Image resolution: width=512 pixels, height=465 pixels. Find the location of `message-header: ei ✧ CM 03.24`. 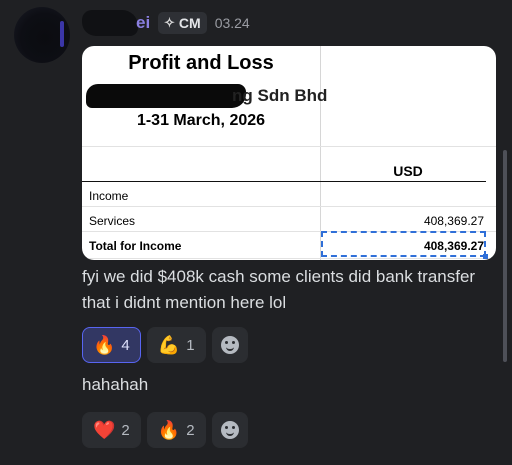

message-header: ei ✧ CM 03.24 is located at coordinates (166, 23).